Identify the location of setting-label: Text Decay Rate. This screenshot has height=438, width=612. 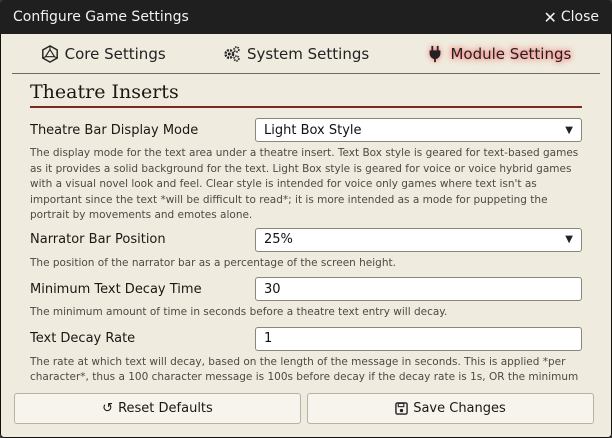
(83, 338).